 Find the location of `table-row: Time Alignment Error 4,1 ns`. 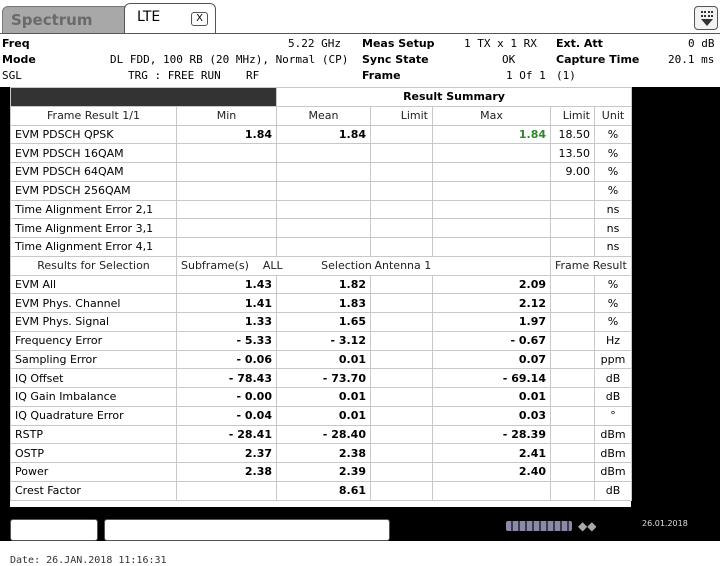

table-row: Time Alignment Error 4,1 ns is located at coordinates (321, 247).